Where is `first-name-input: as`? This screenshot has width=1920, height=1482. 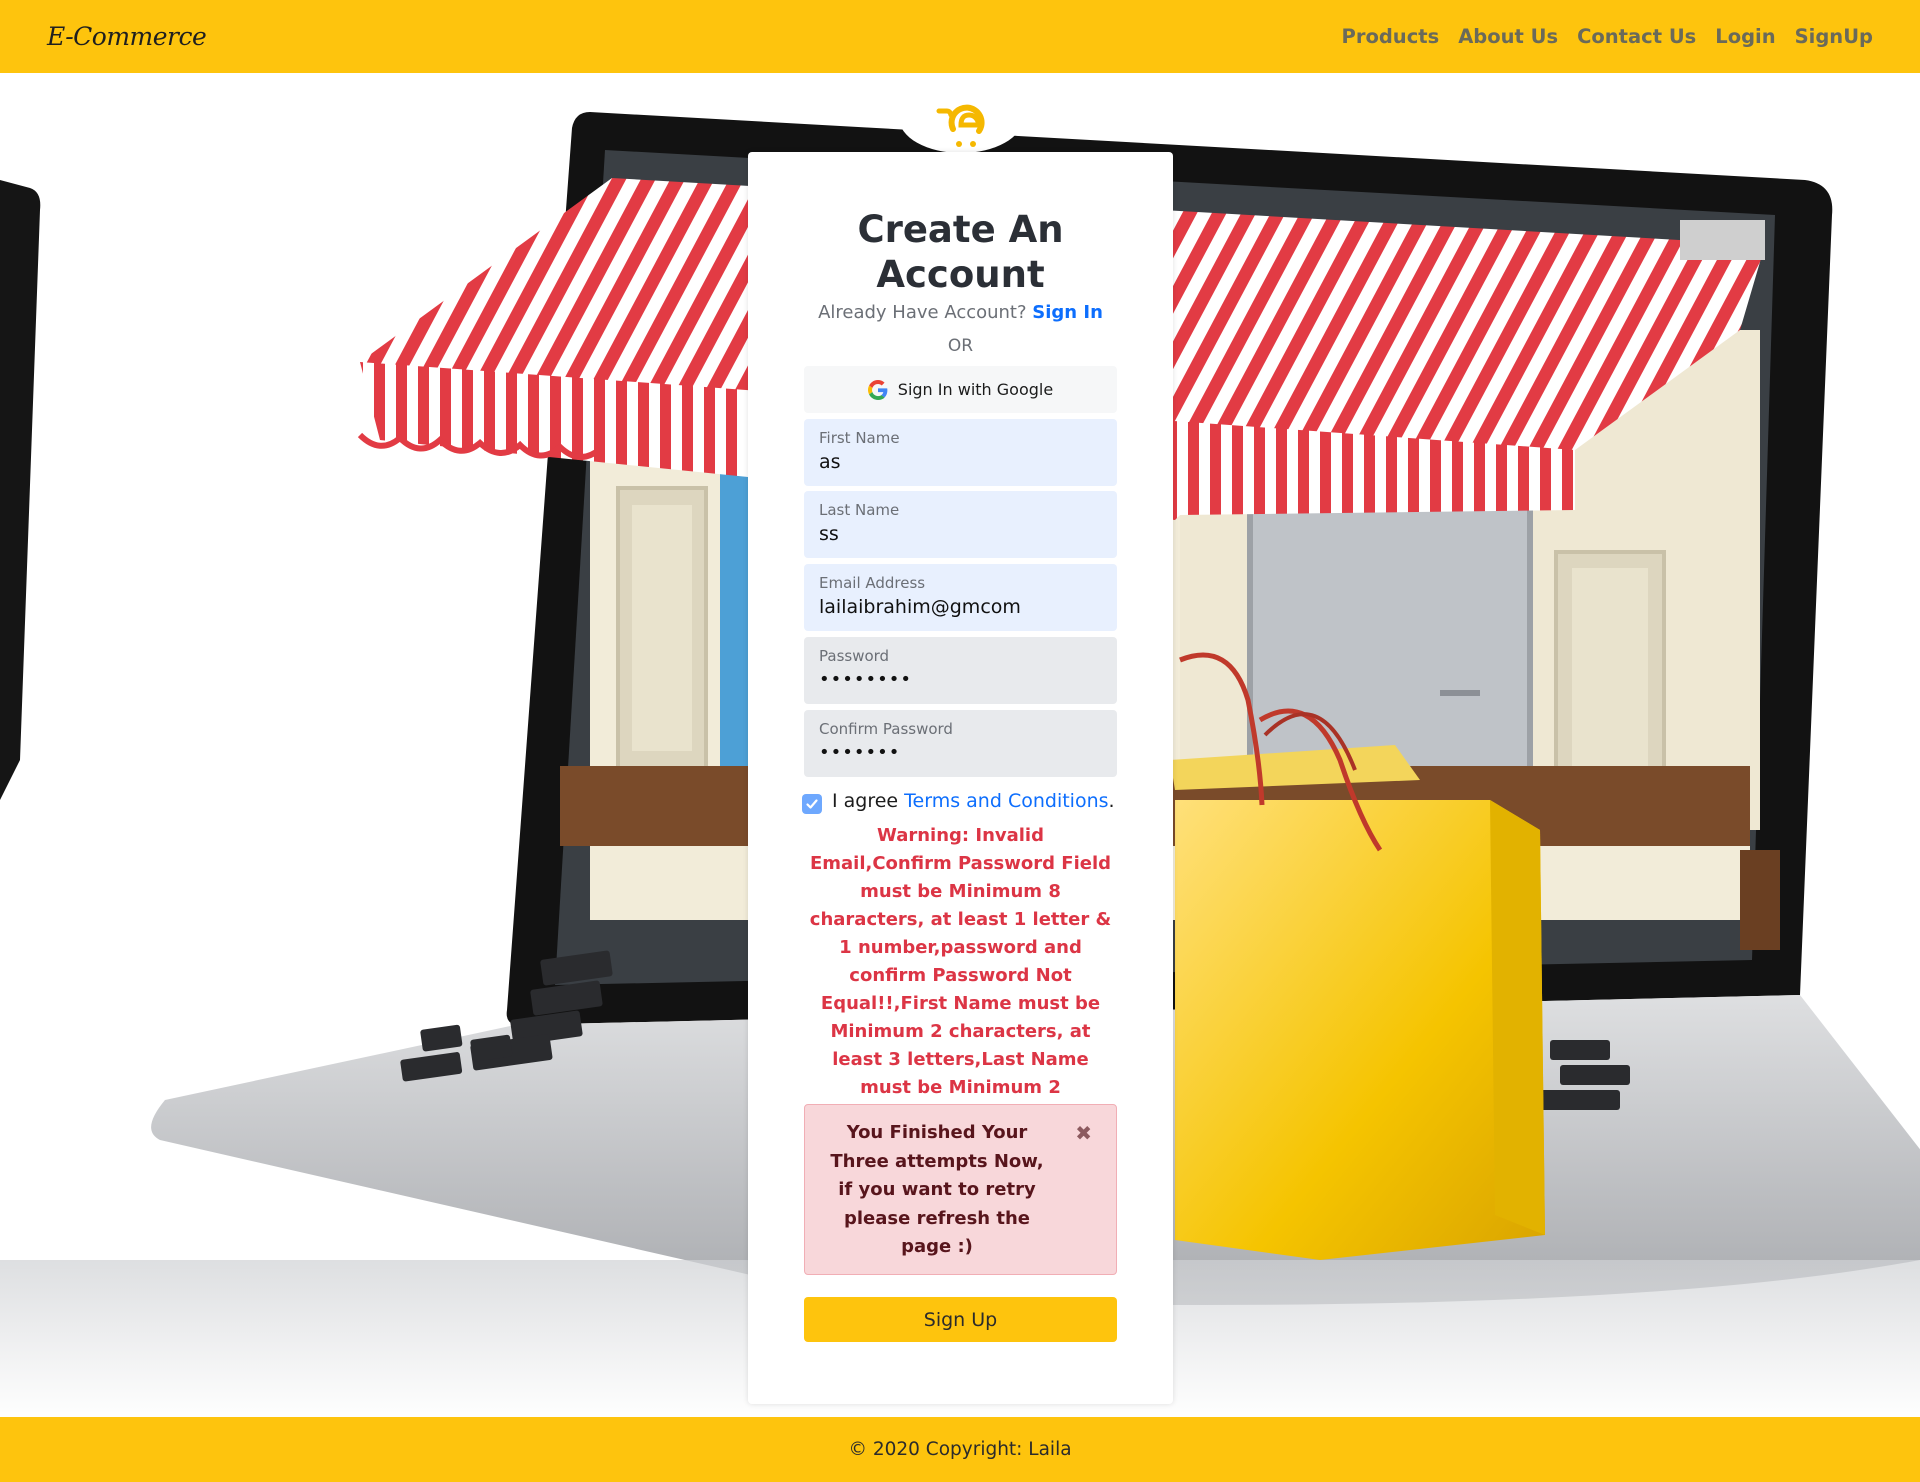
first-name-input: as is located at coordinates (960, 462).